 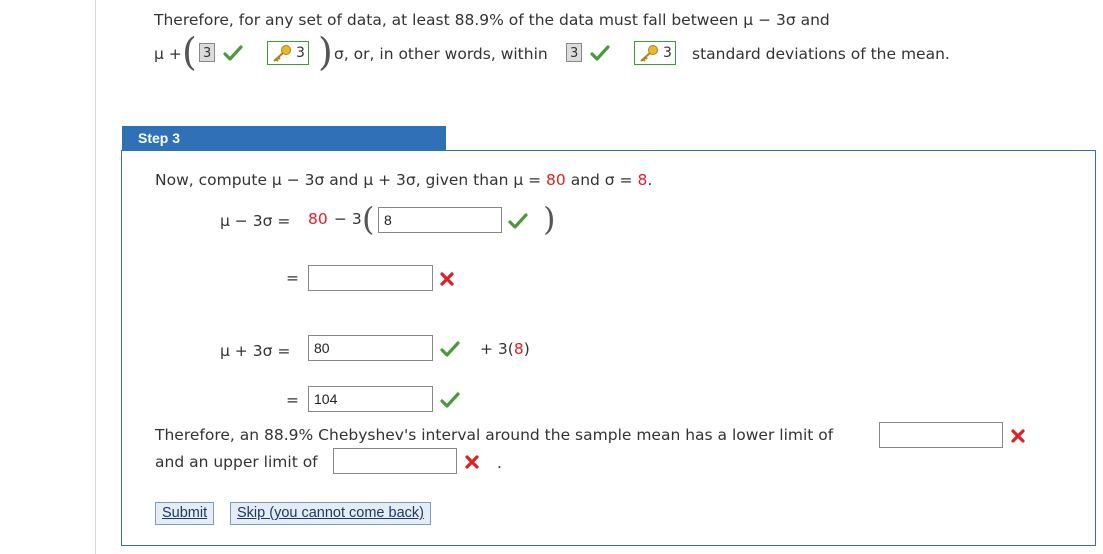 What do you see at coordinates (642, 180) in the screenshot?
I see `sigma-given-value: 8` at bounding box center [642, 180].